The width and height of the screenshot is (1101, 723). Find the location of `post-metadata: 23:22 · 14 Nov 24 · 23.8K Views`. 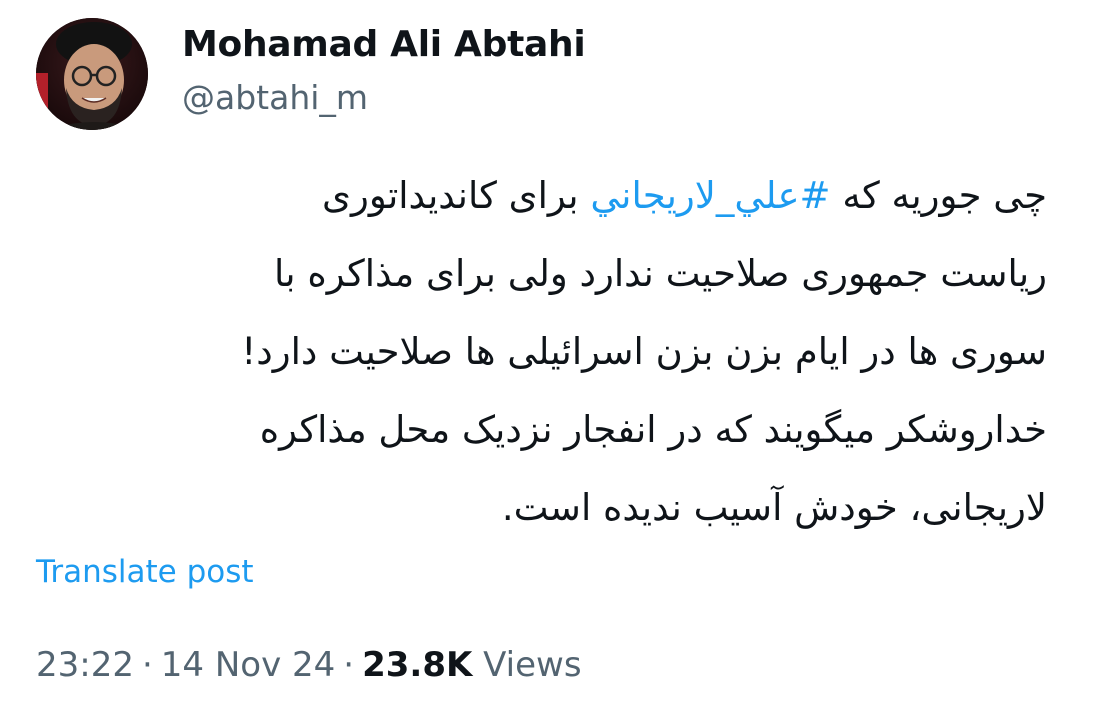

post-metadata: 23:22 · 14 Nov 24 · 23.8K Views is located at coordinates (309, 665).